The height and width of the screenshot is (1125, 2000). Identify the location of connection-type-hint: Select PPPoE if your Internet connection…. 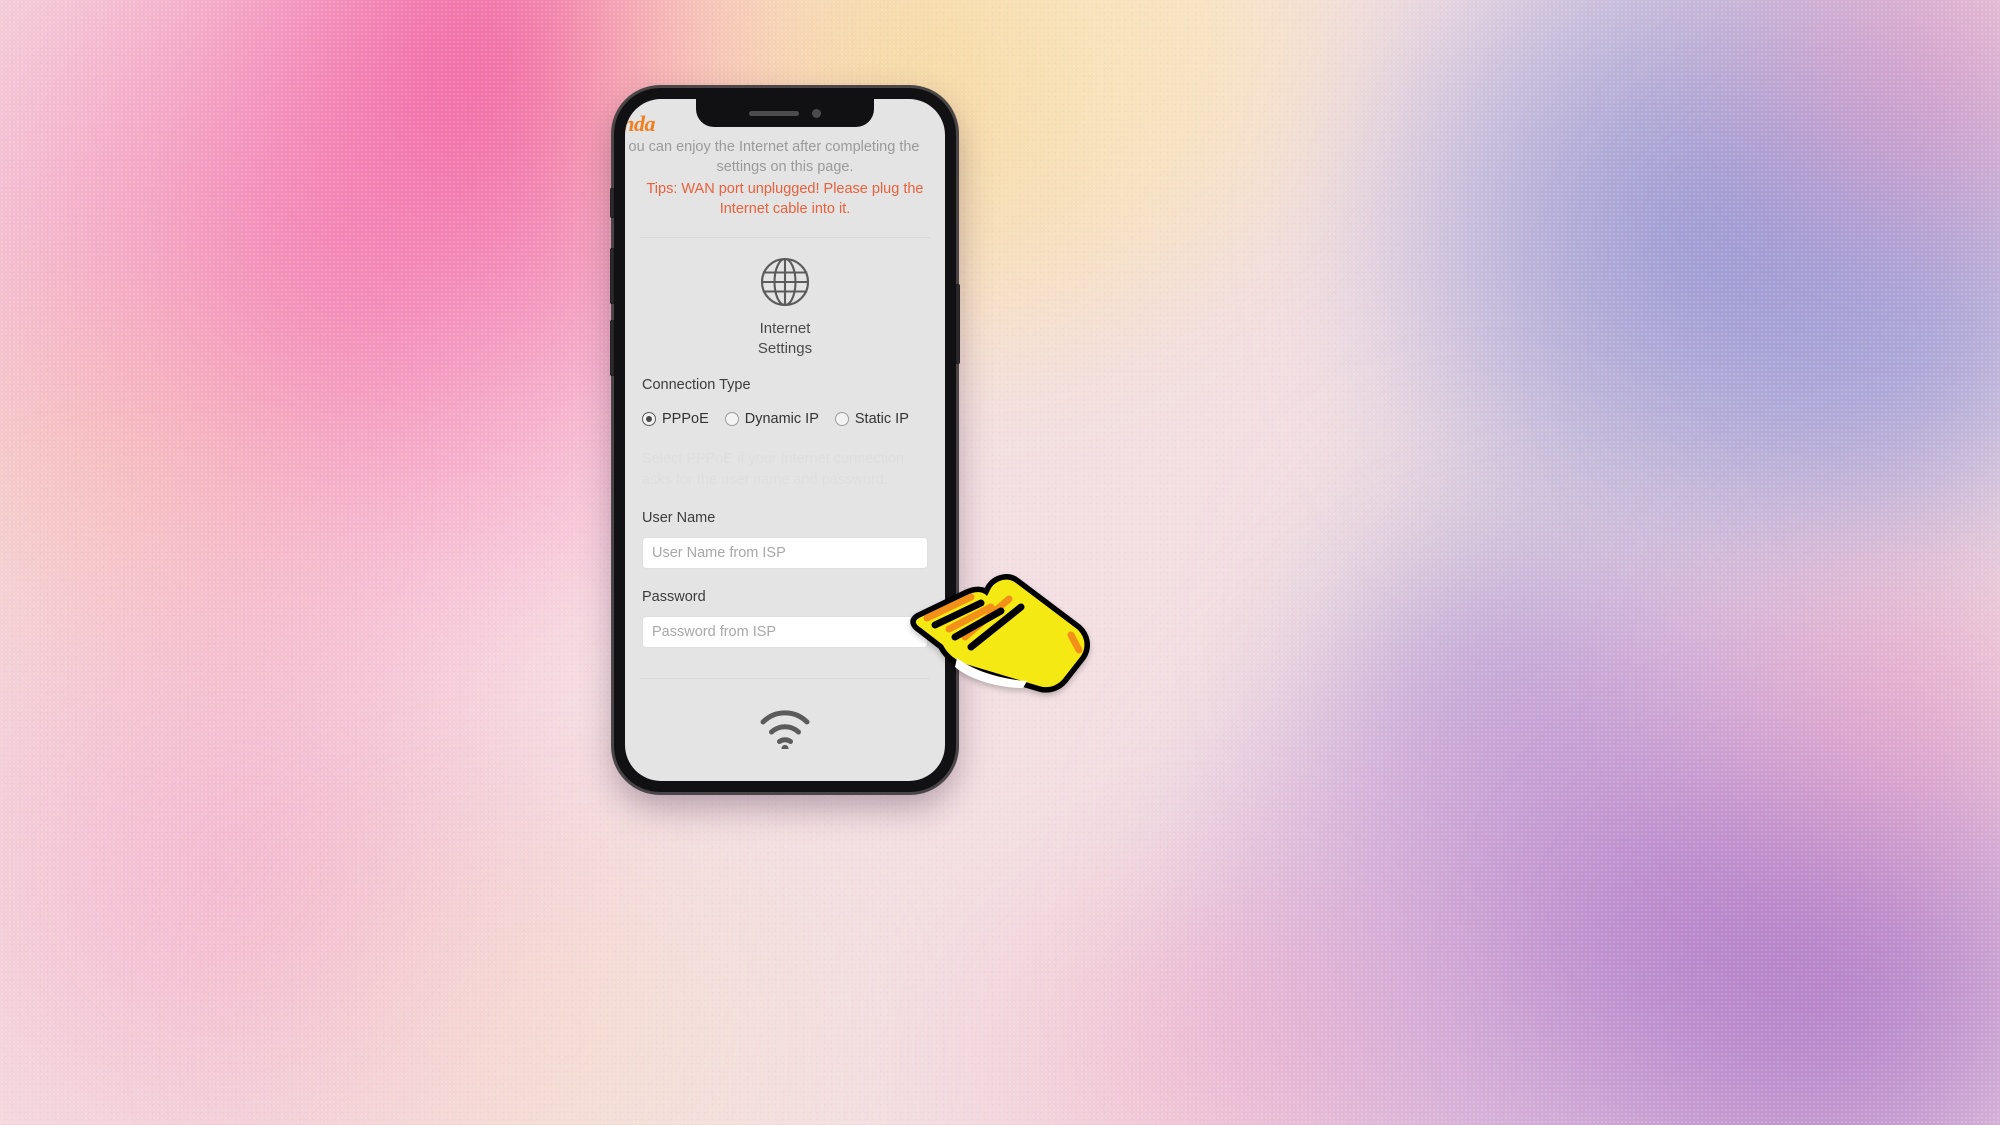
(773, 469).